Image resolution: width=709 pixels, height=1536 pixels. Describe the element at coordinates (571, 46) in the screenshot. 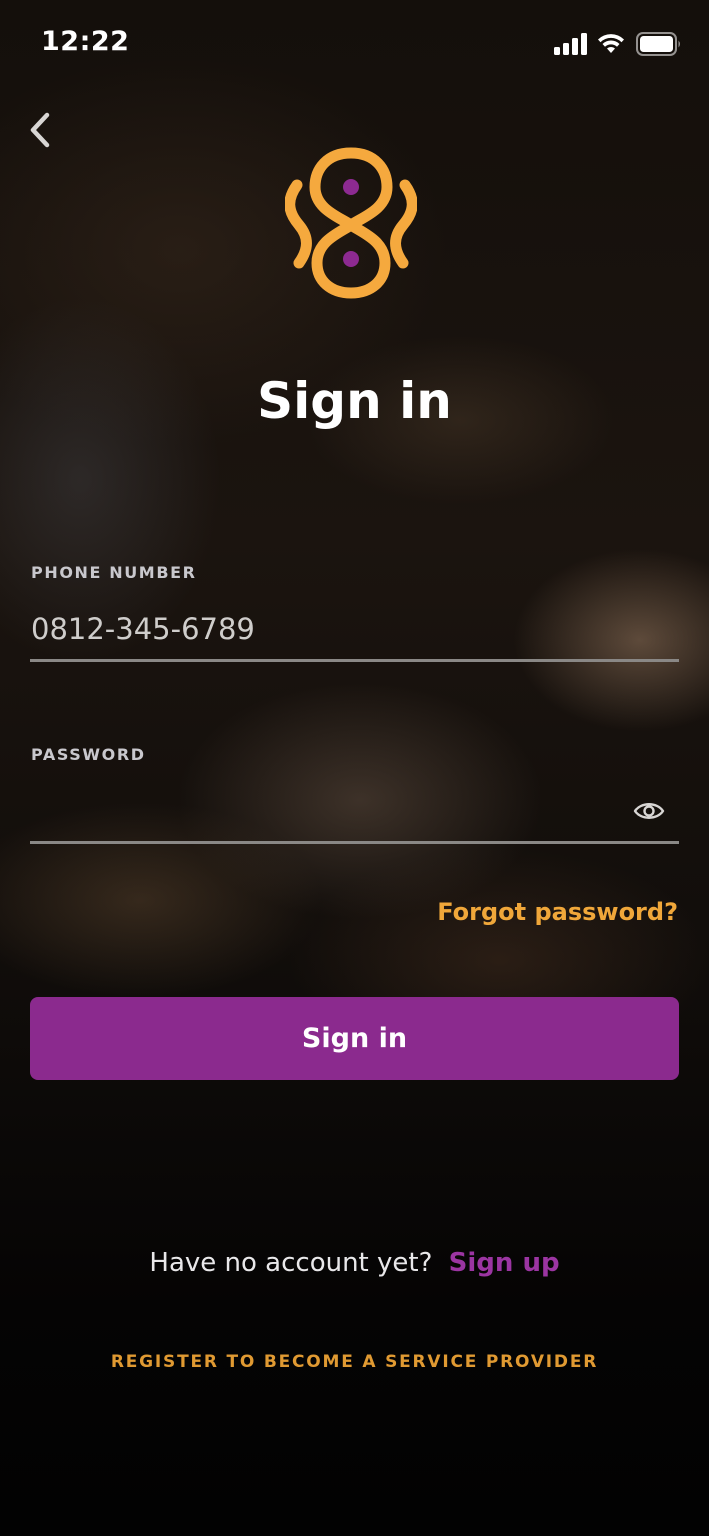

I see `signal-icon` at that location.